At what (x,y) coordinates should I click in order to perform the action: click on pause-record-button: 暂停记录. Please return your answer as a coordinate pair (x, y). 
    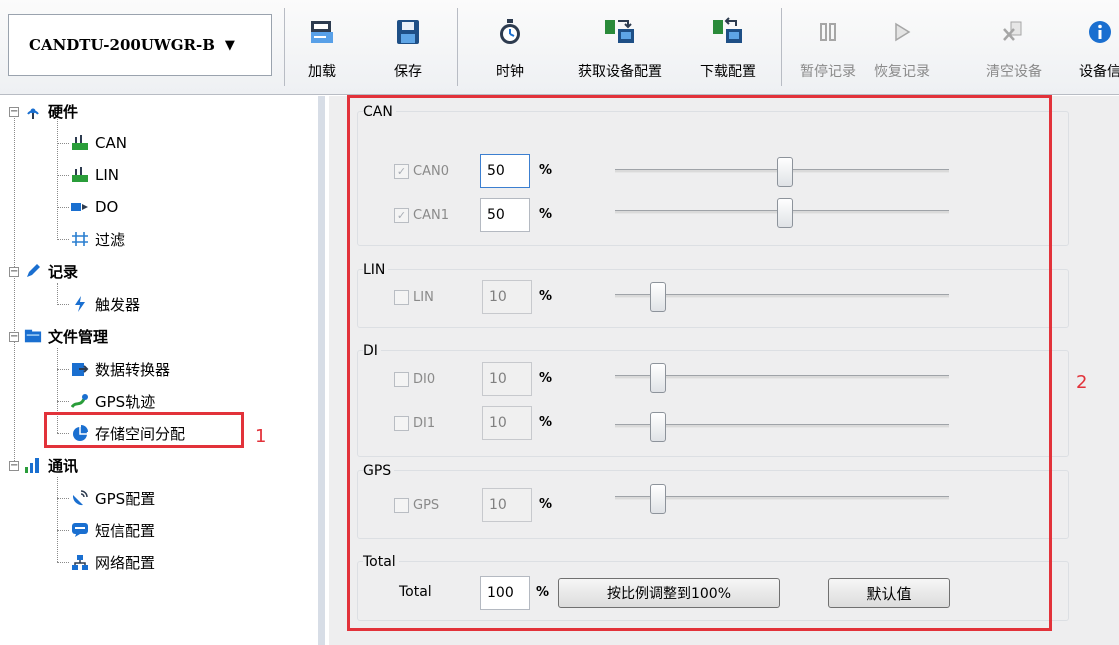
    Looking at the image, I should click on (828, 50).